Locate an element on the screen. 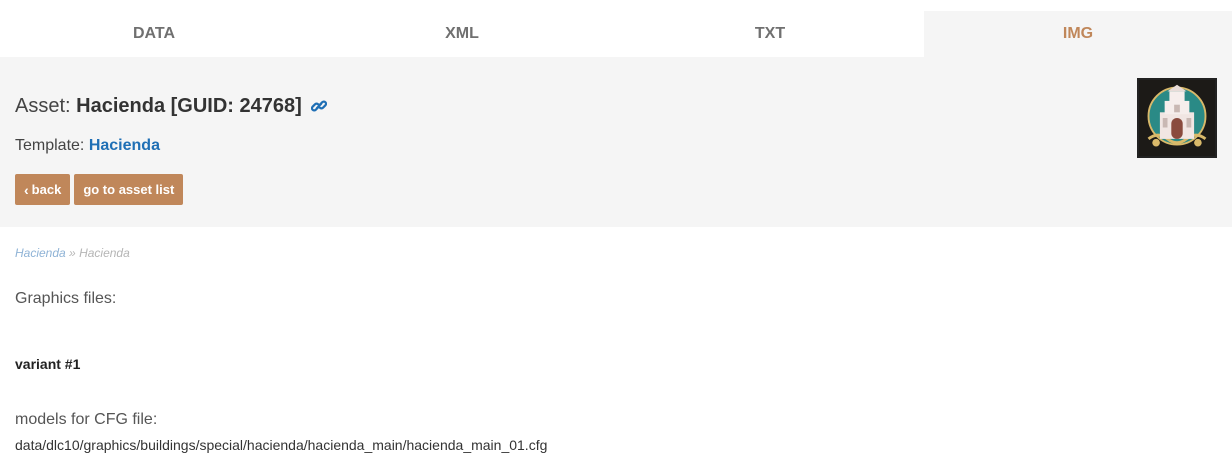 The image size is (1232, 471). tab-txt: TXT is located at coordinates (770, 34).